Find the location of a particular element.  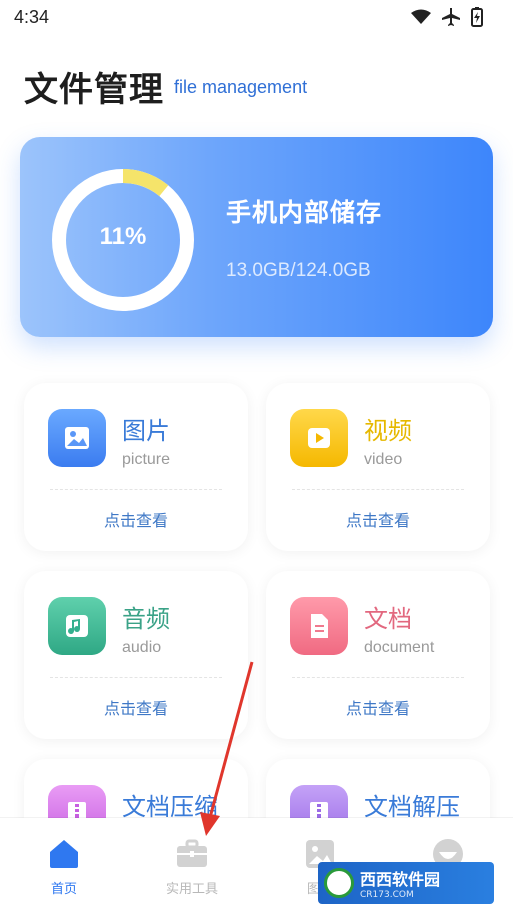

watermark-icon is located at coordinates (339, 883).